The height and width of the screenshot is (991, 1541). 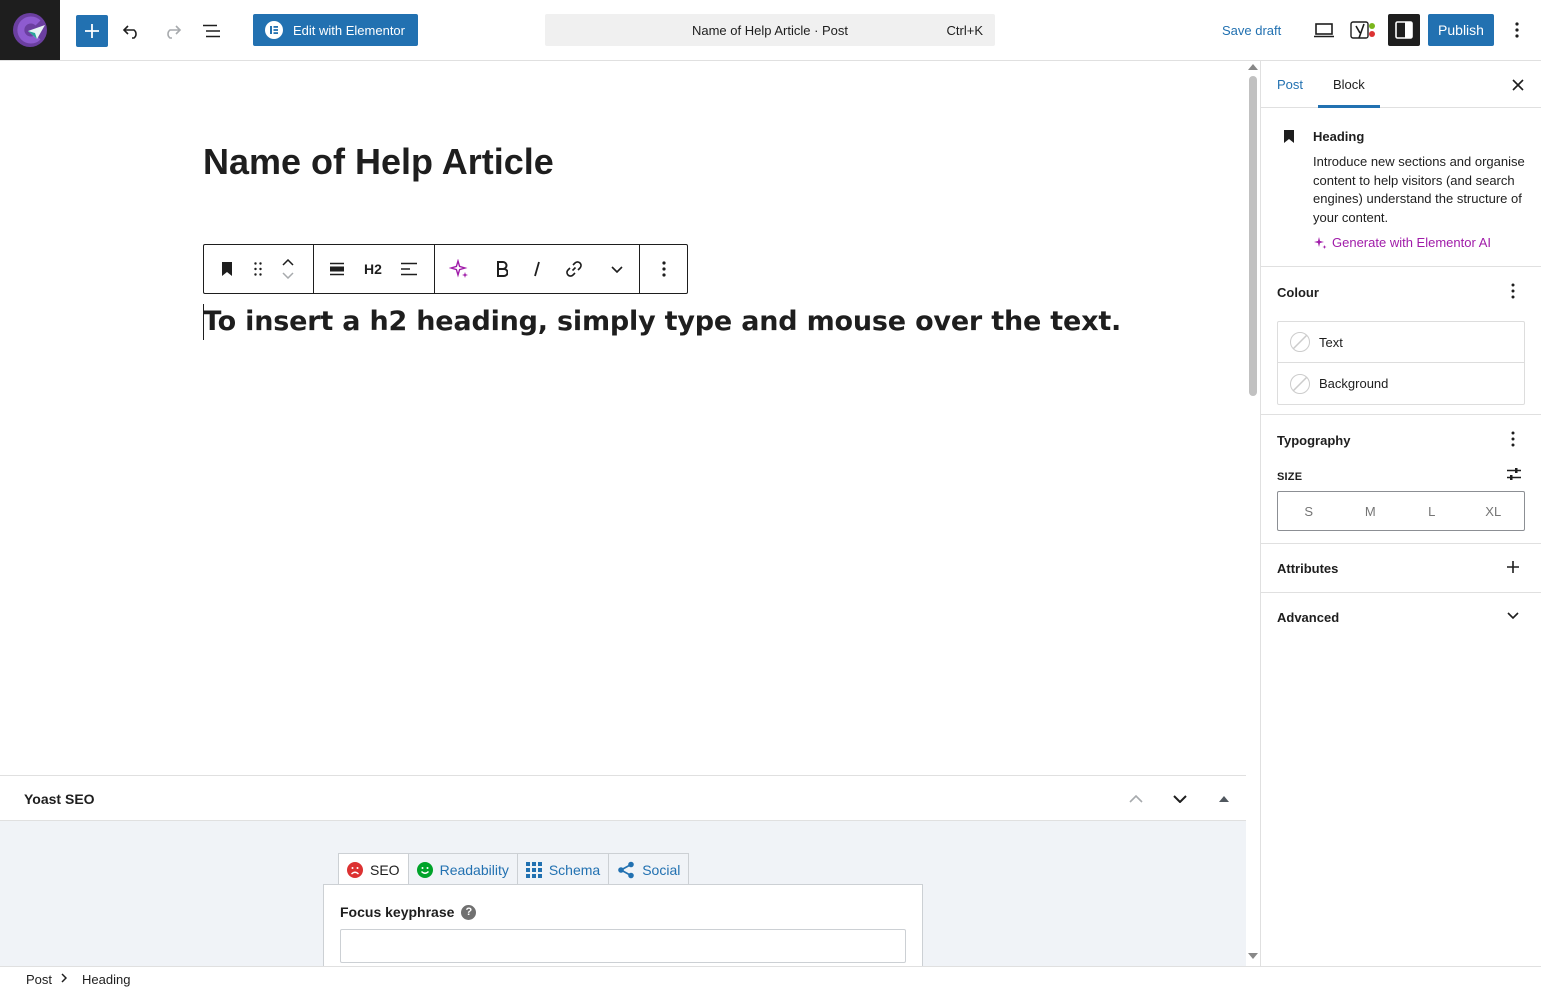 I want to click on sidebar-toggle-icon, so click(x=1404, y=30).